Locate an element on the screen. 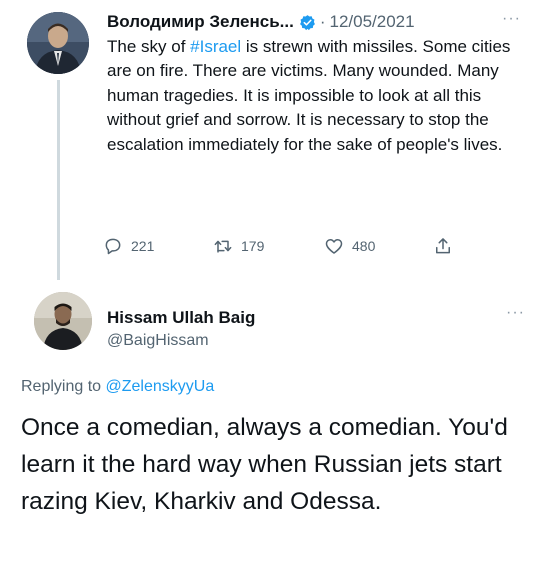 This screenshot has width=539, height=574. reply-author-name: Hissam Ullah Baig is located at coordinates (181, 318).